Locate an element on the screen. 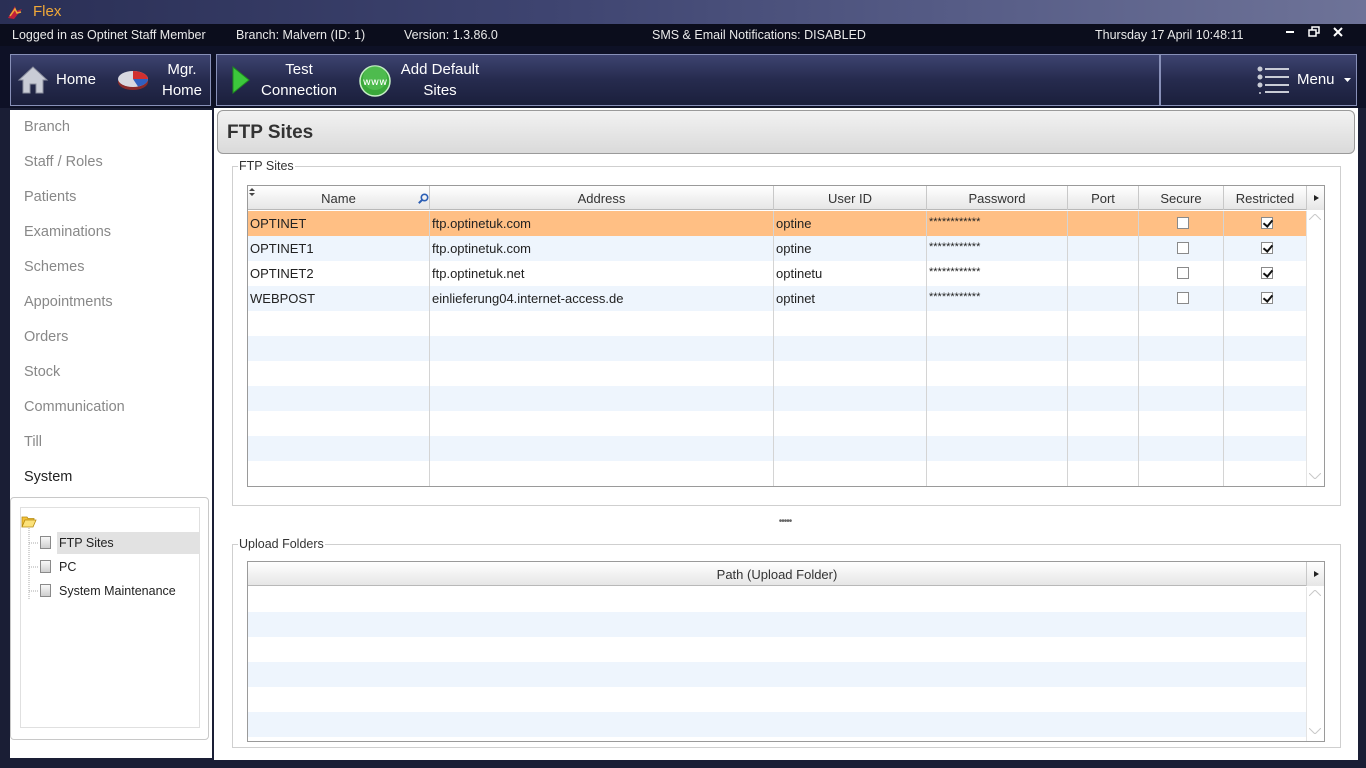 The height and width of the screenshot is (768, 1366). home-button-group: Home Mgr. Home is located at coordinates (110, 80).